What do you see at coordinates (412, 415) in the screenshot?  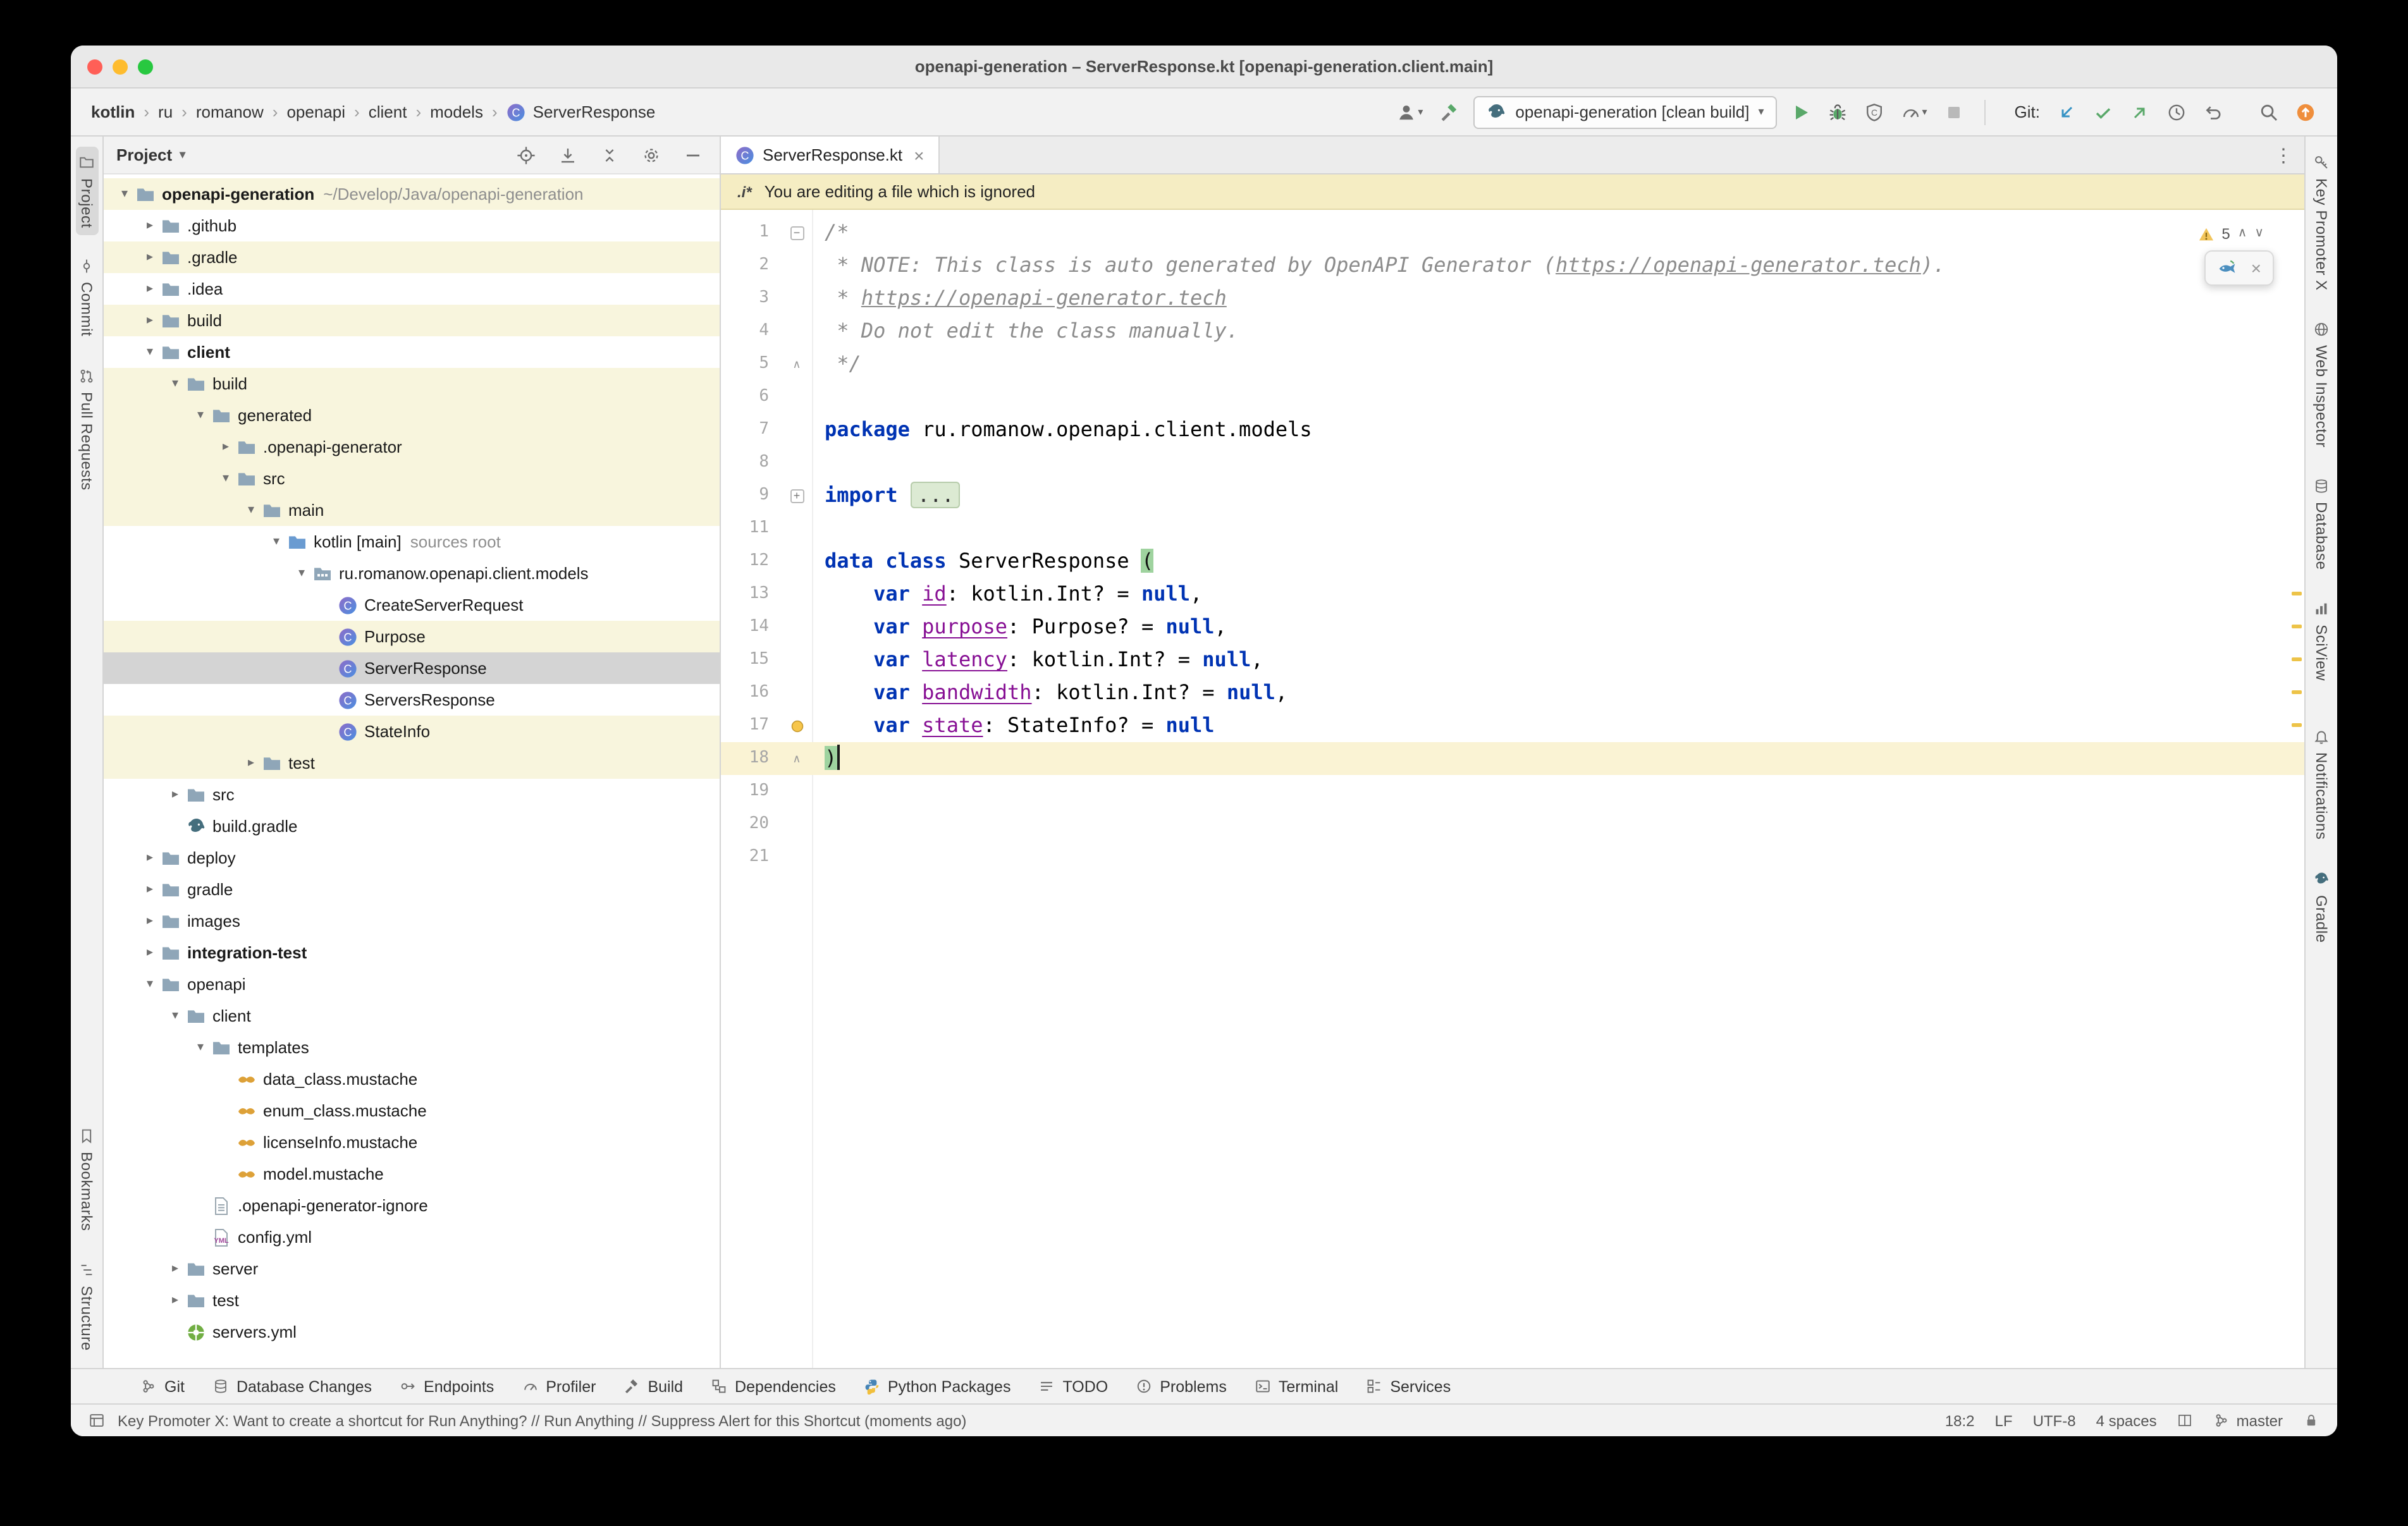 I see `tree-item-generated: ▾ generated` at bounding box center [412, 415].